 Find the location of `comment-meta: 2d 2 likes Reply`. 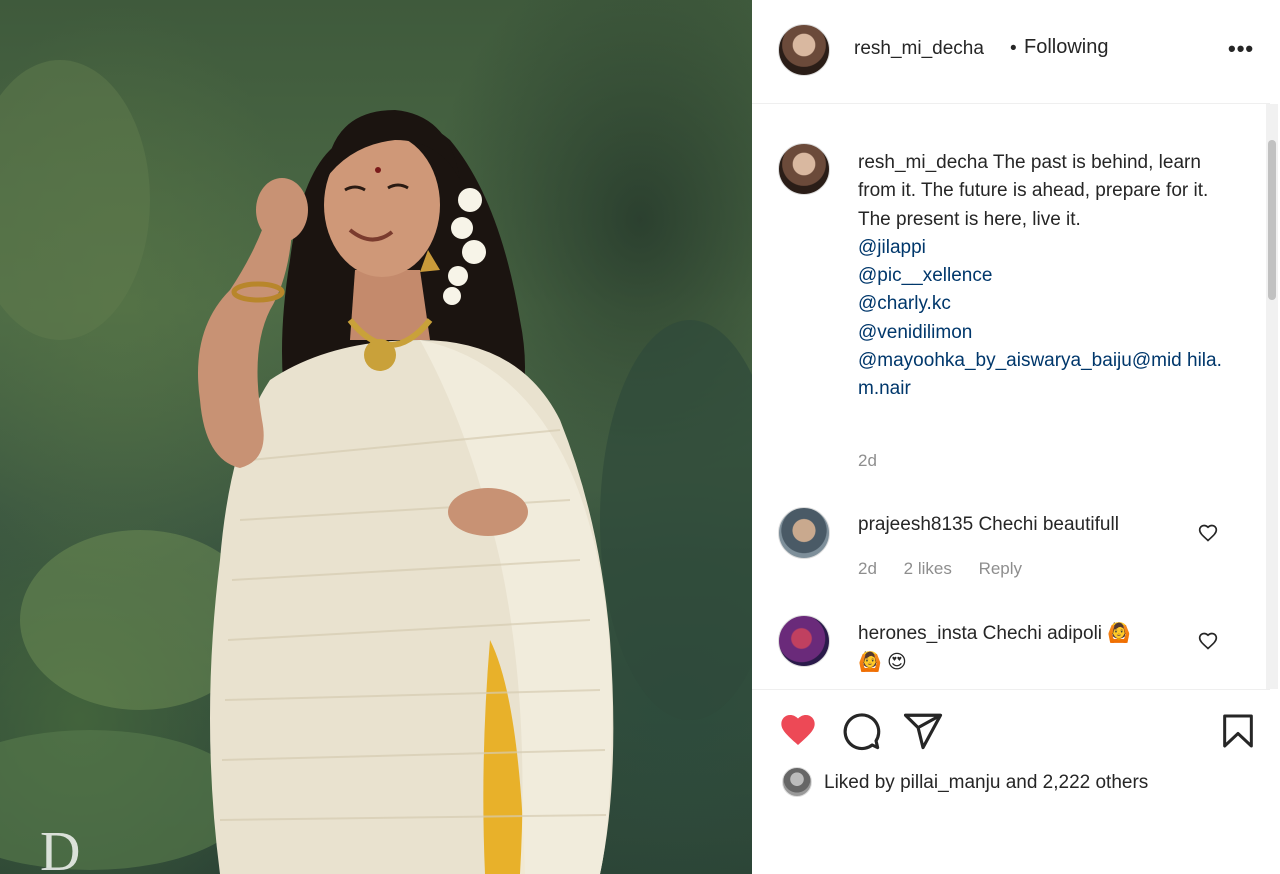

comment-meta: 2d 2 likes Reply is located at coordinates (951, 569).